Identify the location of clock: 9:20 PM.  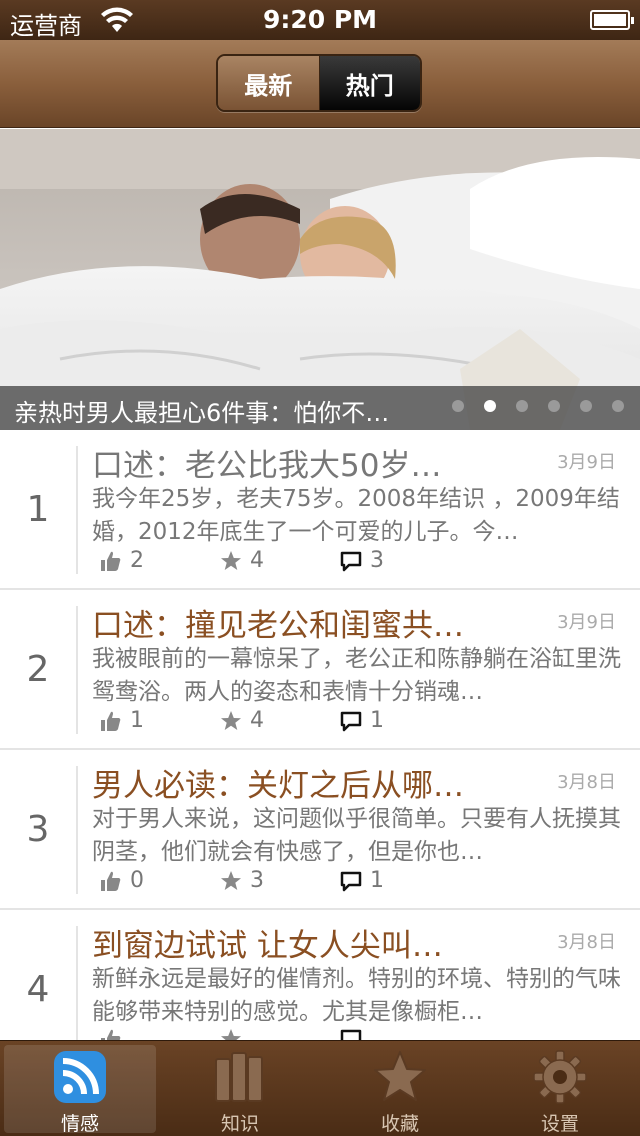
(320, 19).